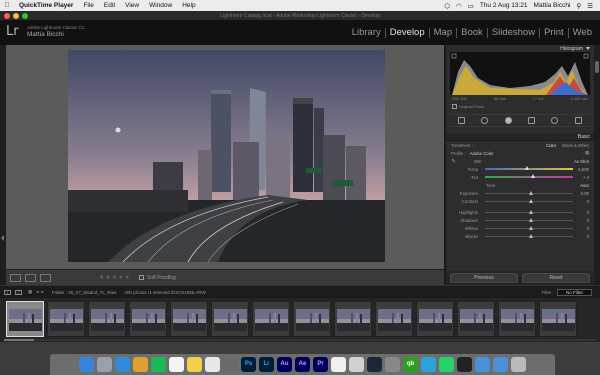 This screenshot has height=375, width=600. Describe the element at coordinates (132, 5) in the screenshot. I see `menu-view: View` at that location.